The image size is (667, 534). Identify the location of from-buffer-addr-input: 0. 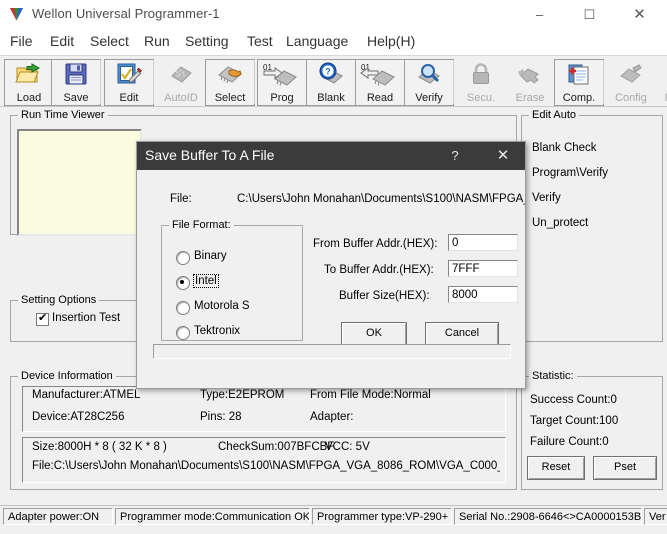
(483, 242).